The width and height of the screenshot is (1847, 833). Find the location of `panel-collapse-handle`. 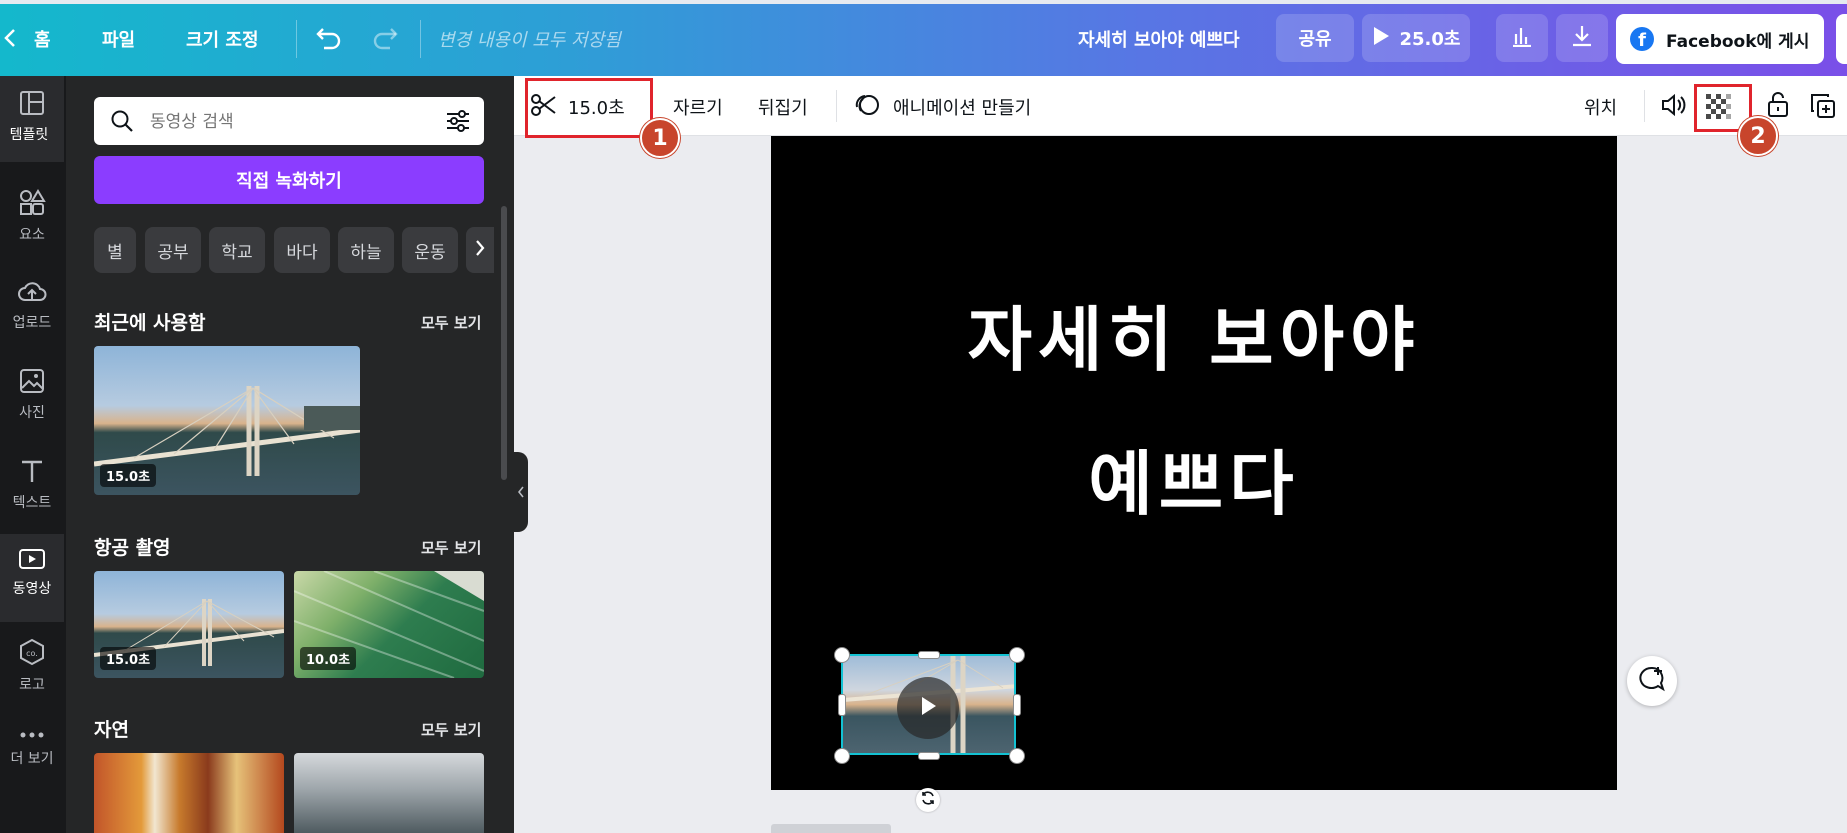

panel-collapse-handle is located at coordinates (521, 492).